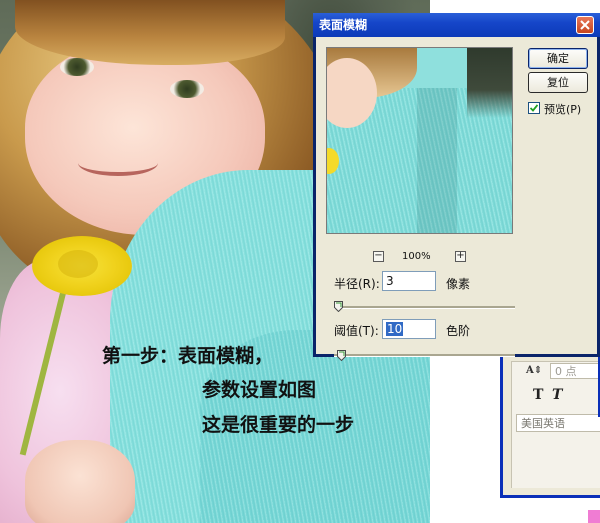  What do you see at coordinates (538, 395) in the screenshot?
I see `faux-bold-button: T` at bounding box center [538, 395].